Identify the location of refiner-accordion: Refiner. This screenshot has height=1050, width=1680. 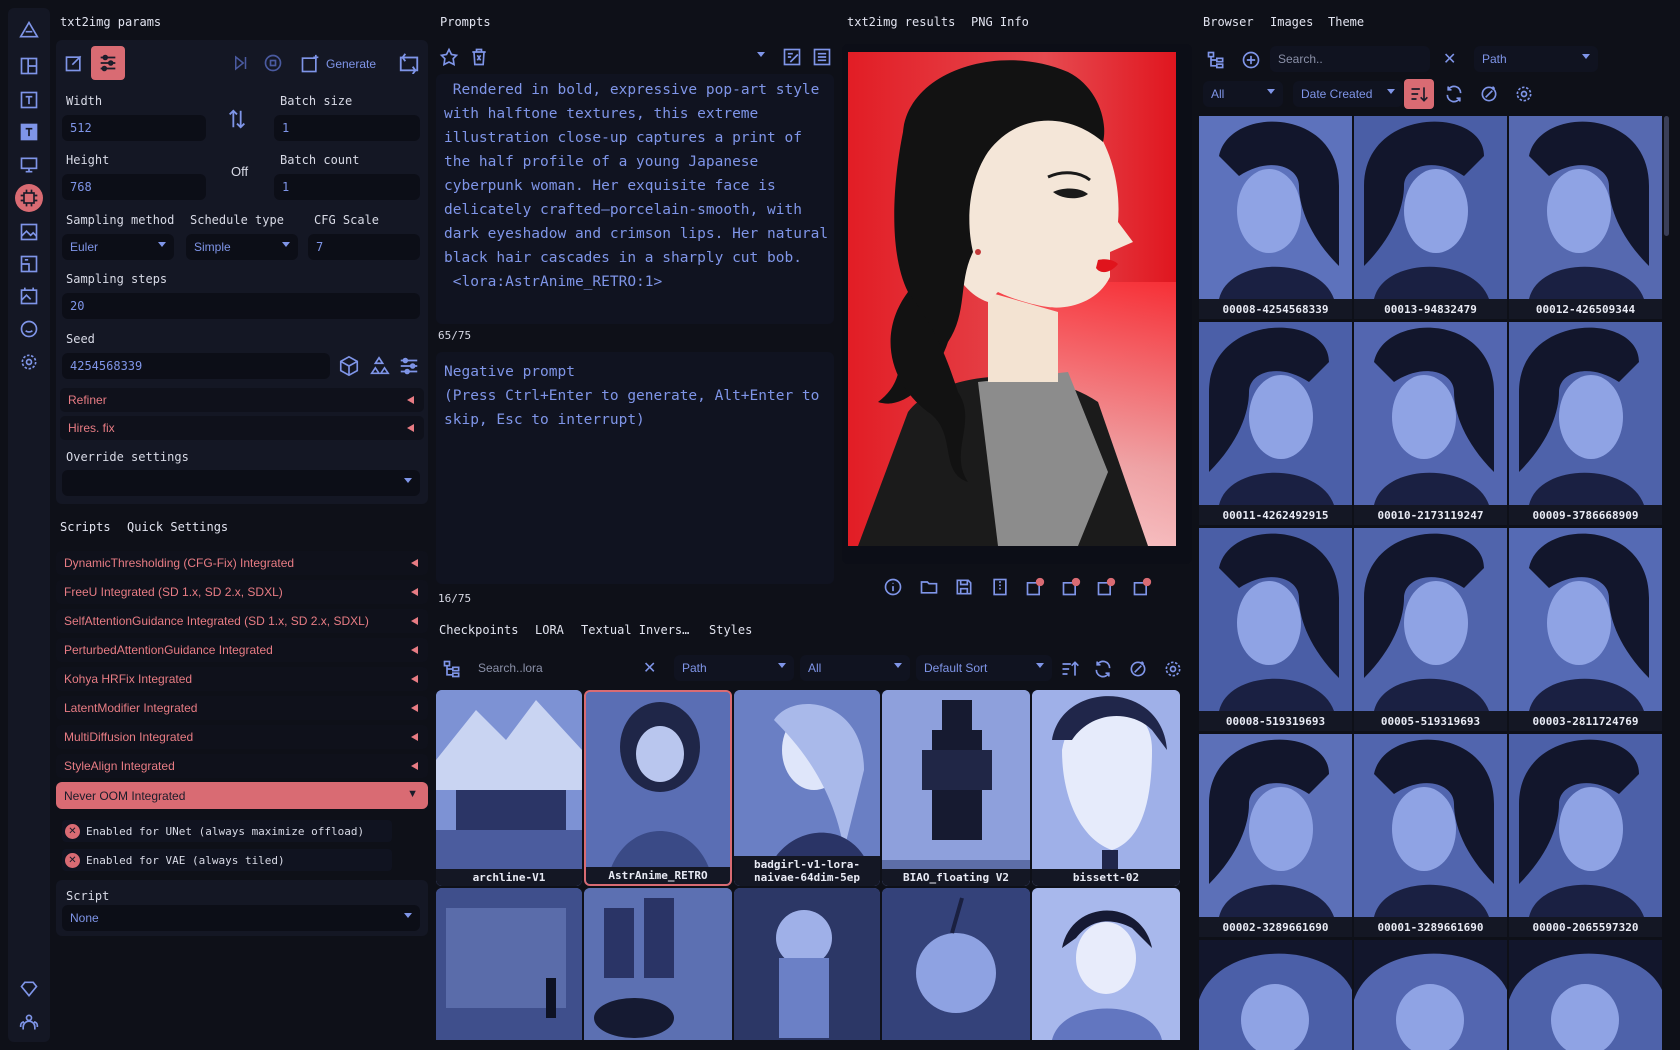
(242, 400).